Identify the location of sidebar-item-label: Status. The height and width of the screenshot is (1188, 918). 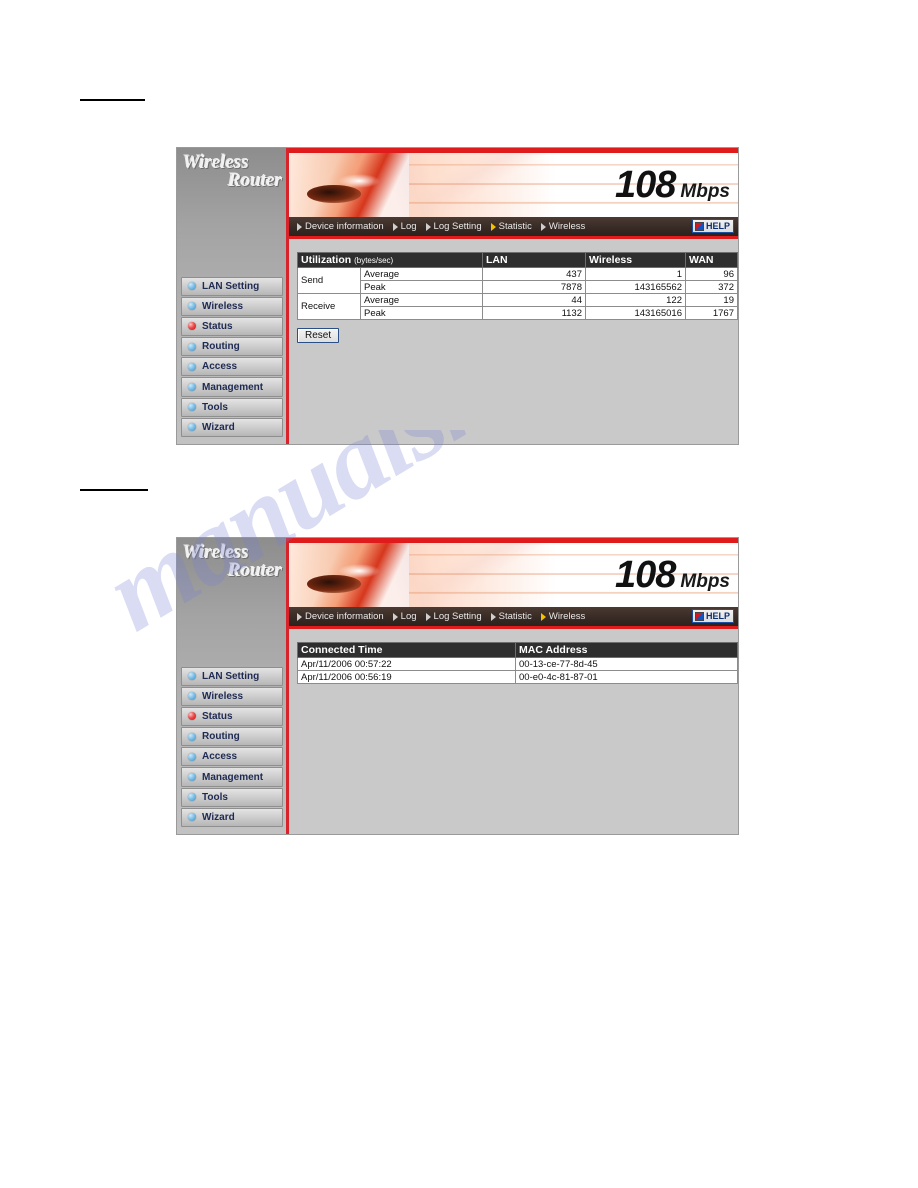
(217, 326).